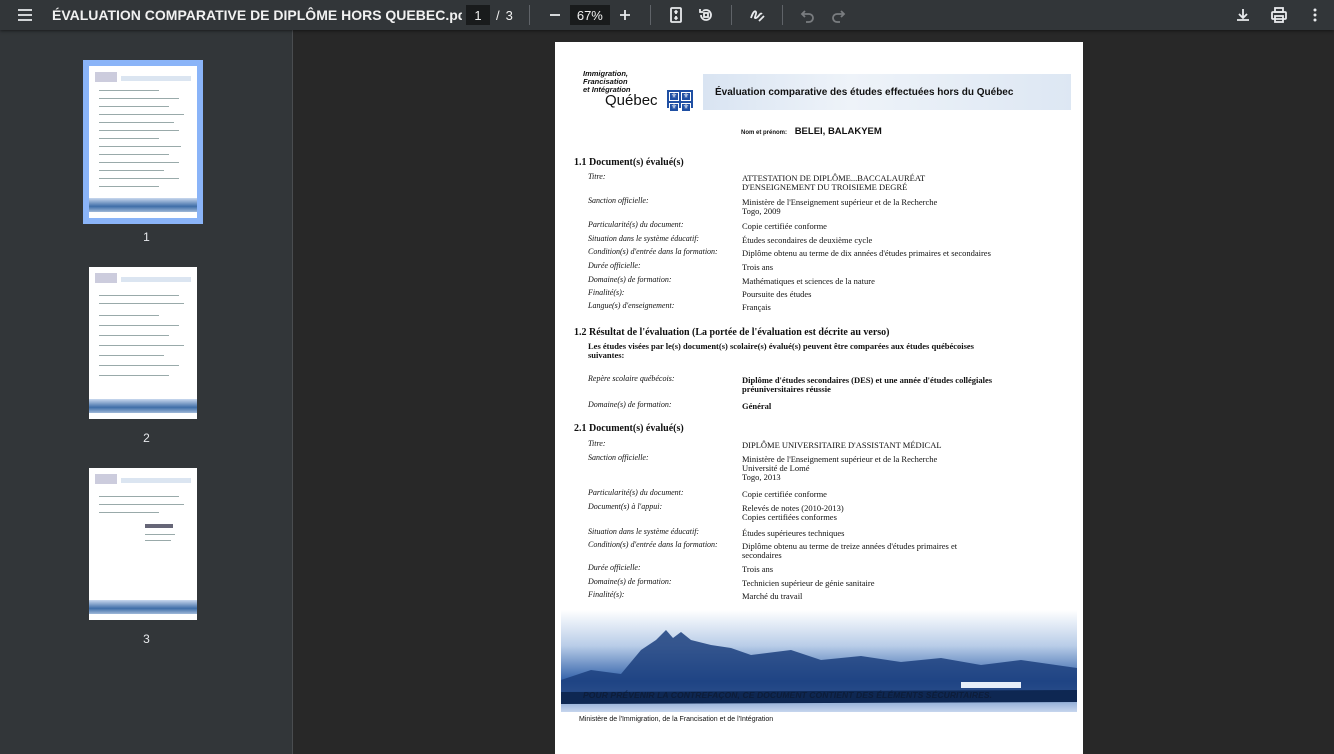 The image size is (1334, 754). Describe the element at coordinates (1243, 15) in the screenshot. I see `download-icon` at that location.